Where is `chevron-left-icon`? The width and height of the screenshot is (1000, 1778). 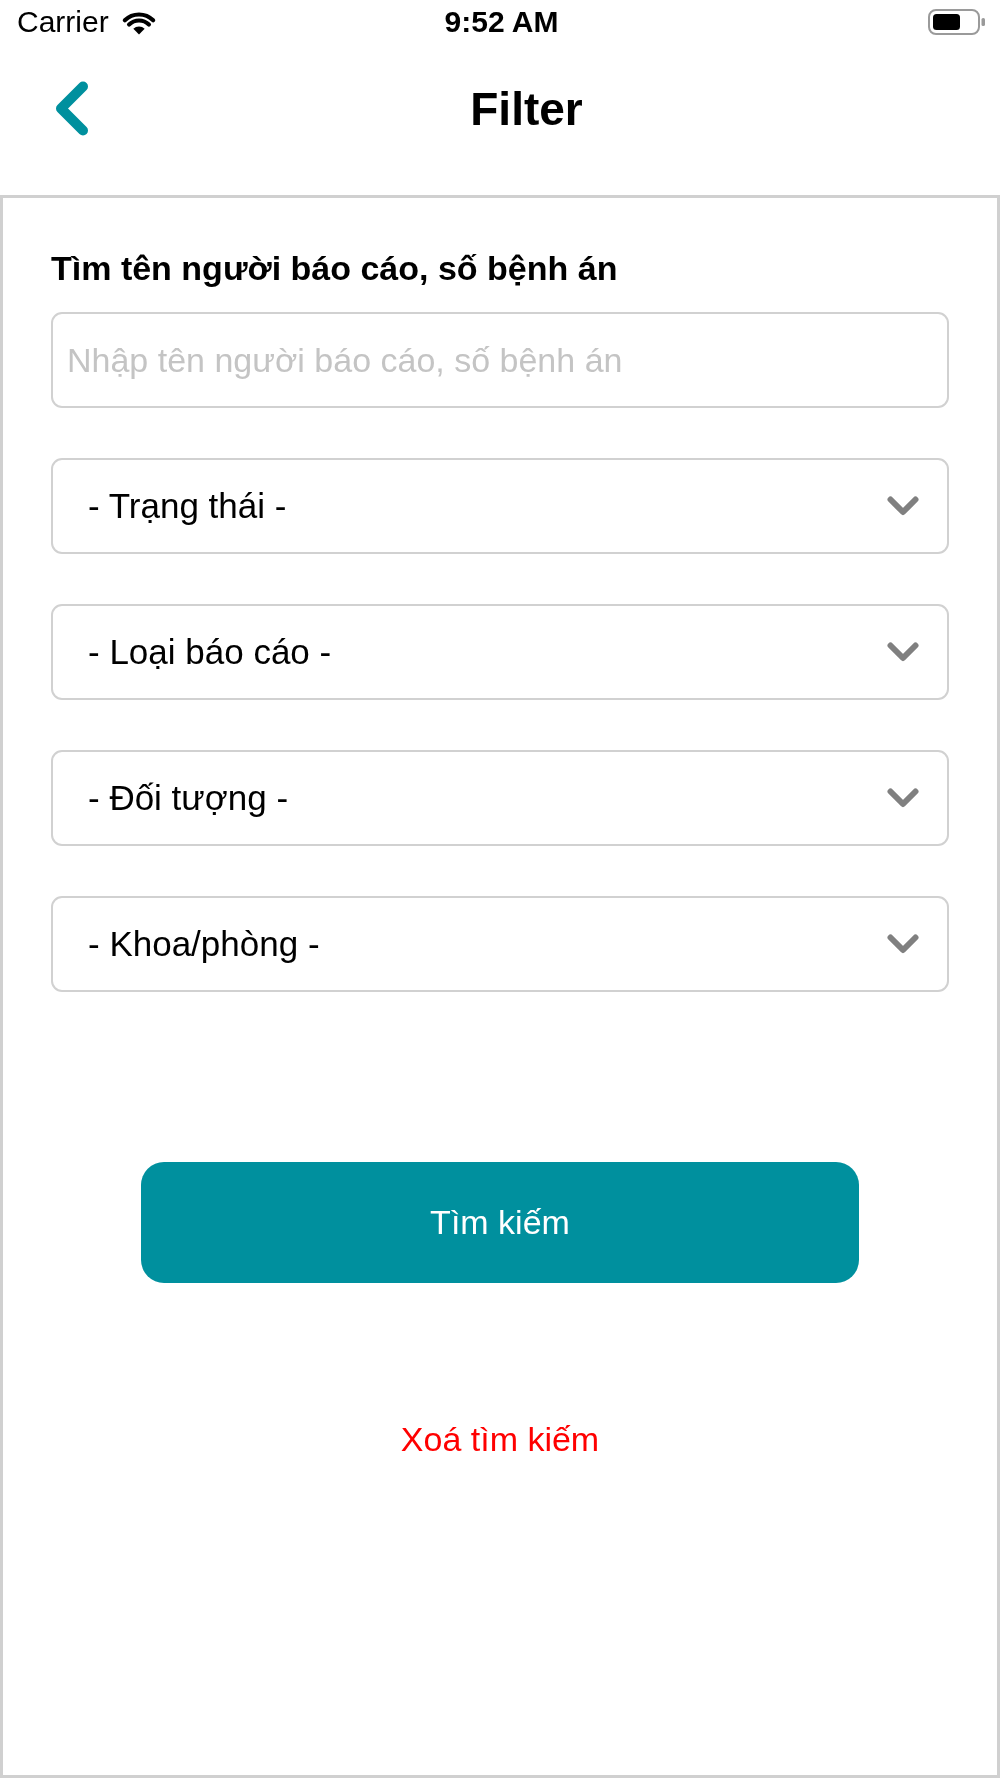 chevron-left-icon is located at coordinates (71, 108).